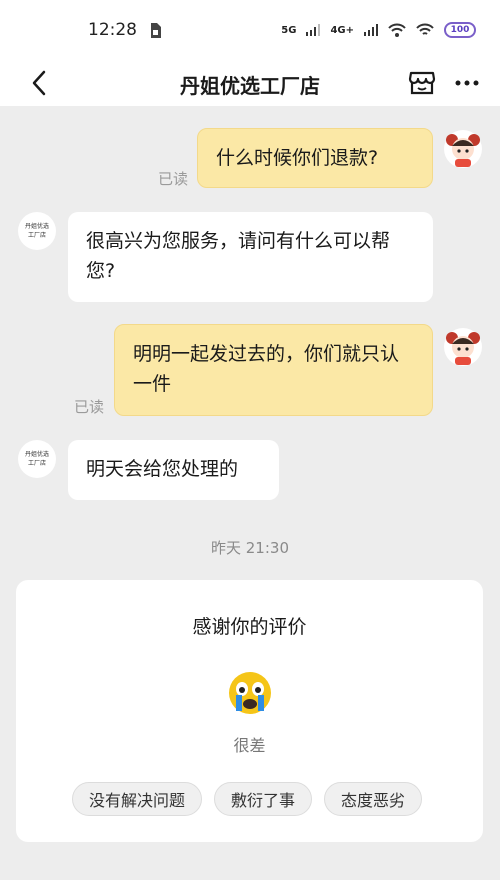 Image resolution: width=500 pixels, height=880 pixels. I want to click on review-title: 感谢你的评价, so click(249, 627).